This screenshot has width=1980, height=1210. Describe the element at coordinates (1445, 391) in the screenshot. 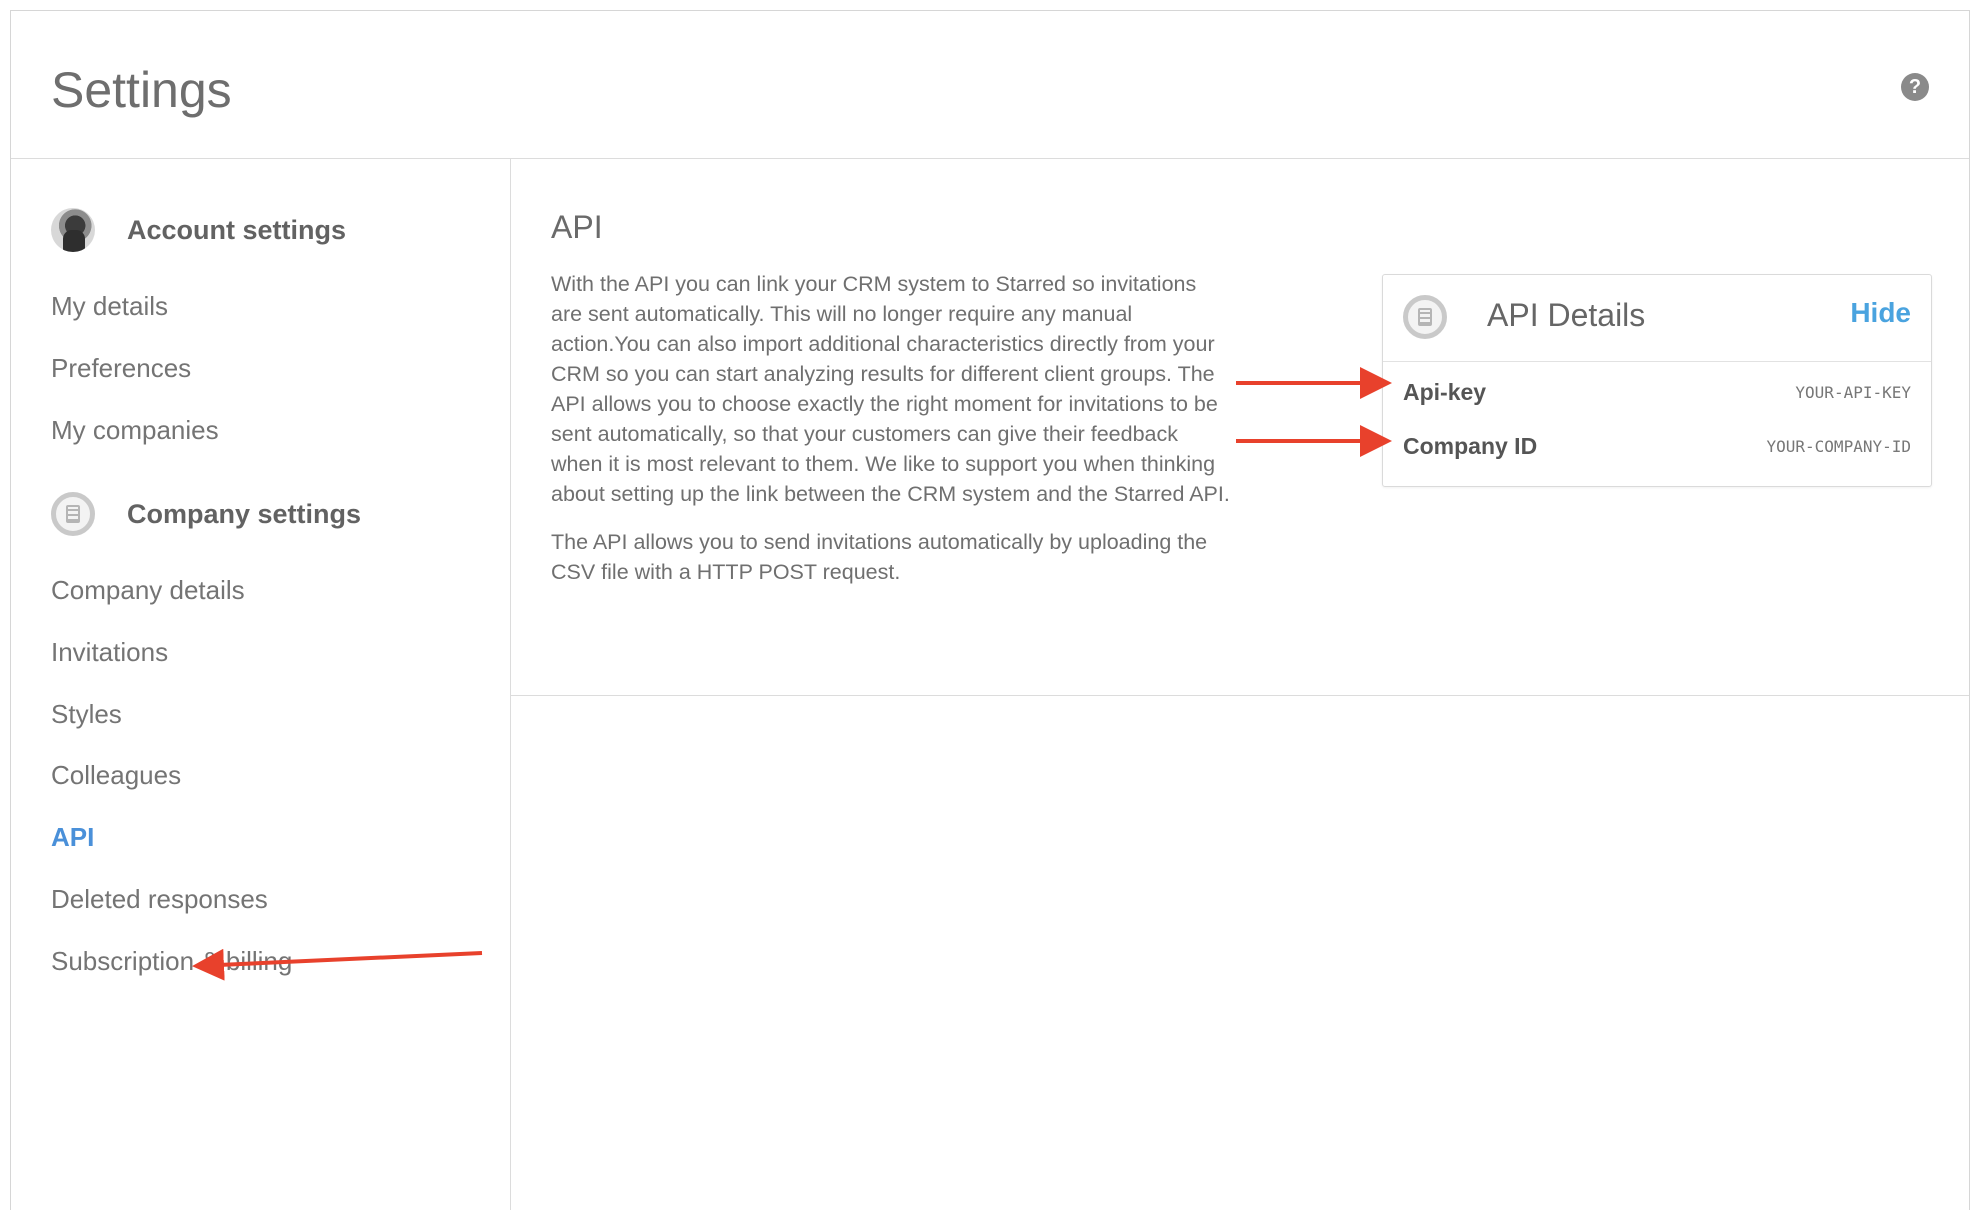

I see `api-key-label: Api-key` at that location.